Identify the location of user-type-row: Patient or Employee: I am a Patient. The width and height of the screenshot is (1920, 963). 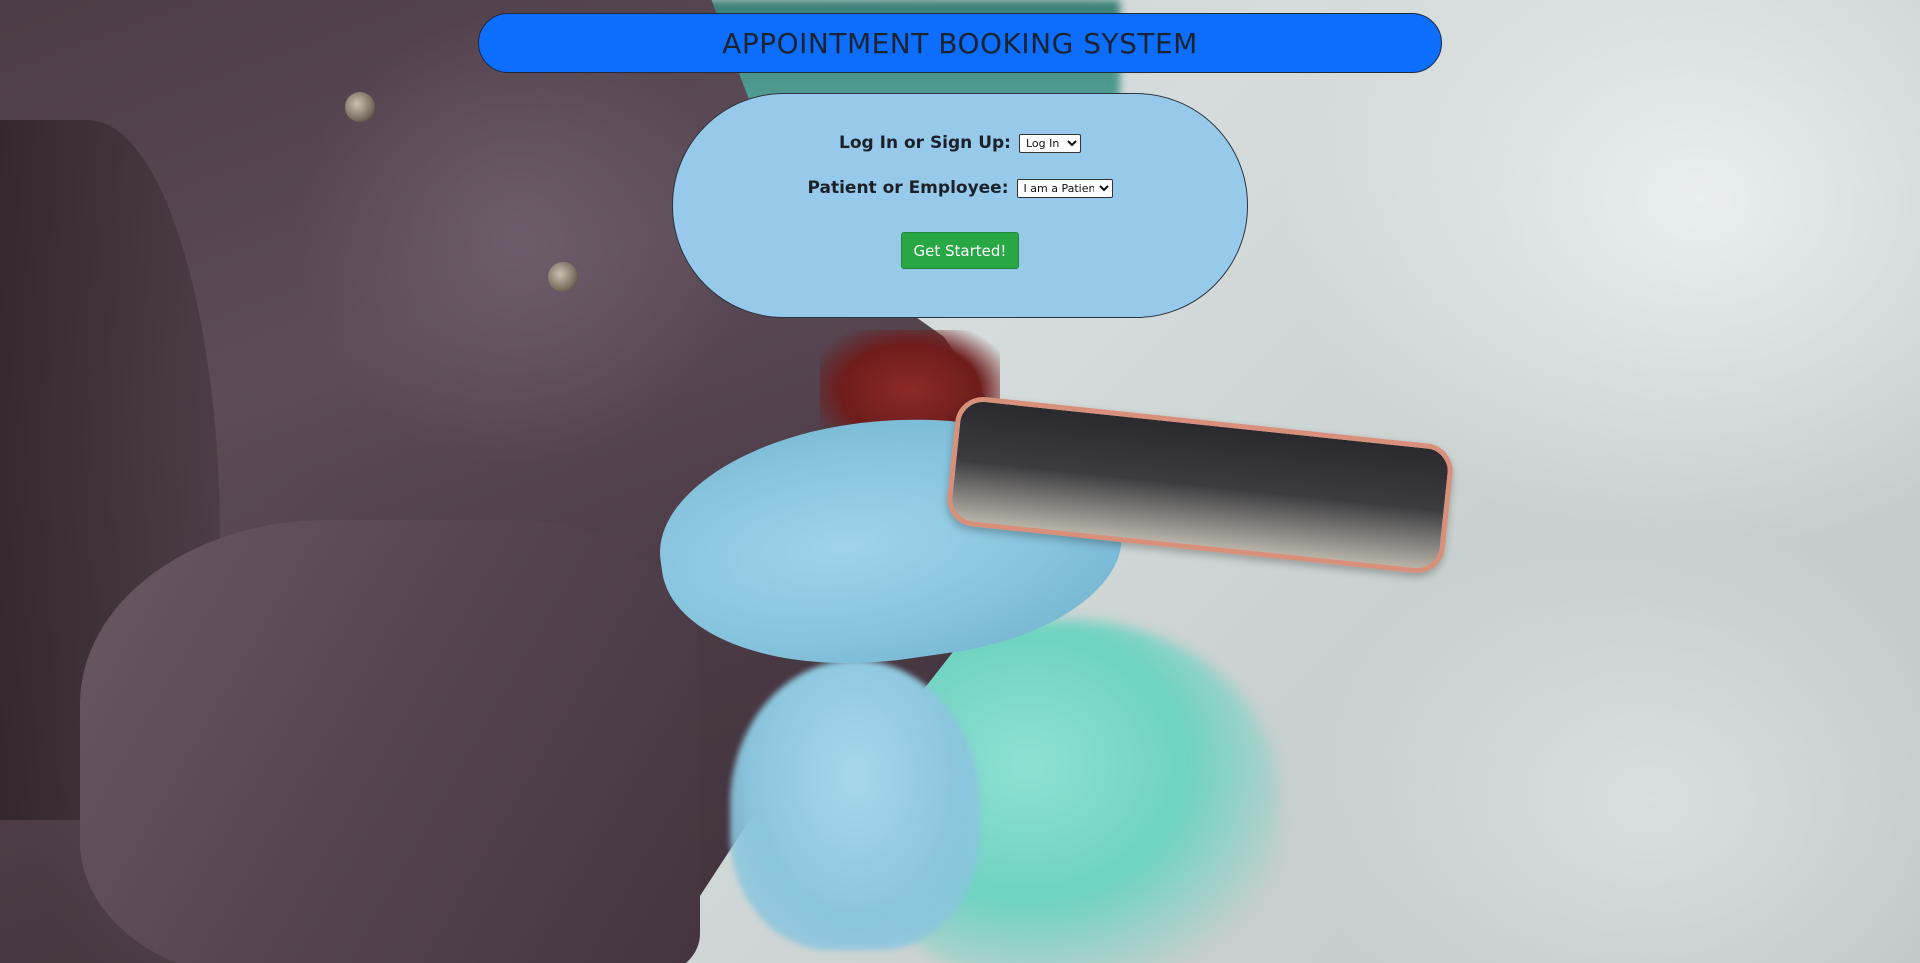
(960, 188).